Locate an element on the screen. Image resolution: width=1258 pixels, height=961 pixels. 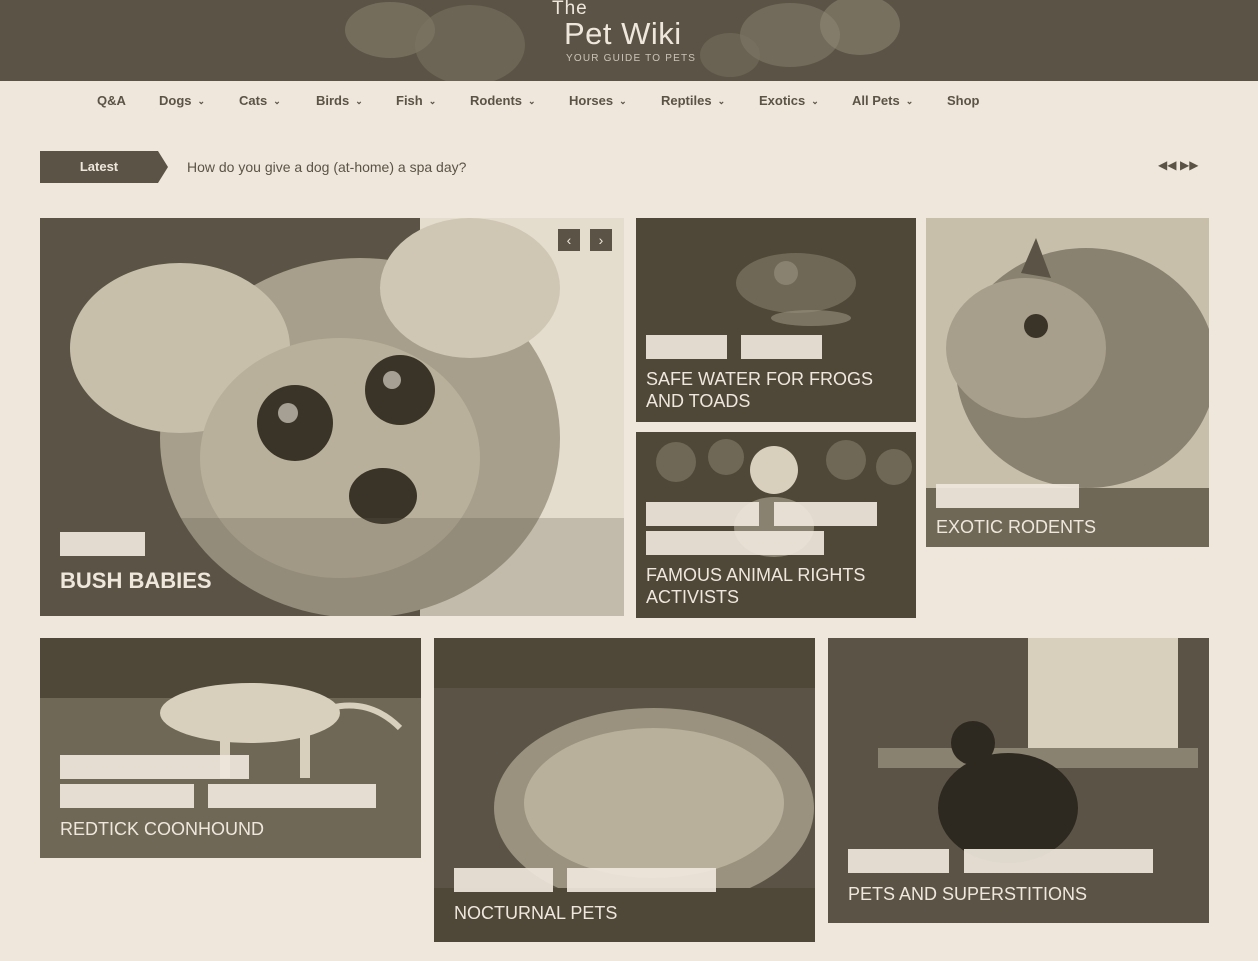
nav-item-label: Shop is located at coordinates (963, 100).